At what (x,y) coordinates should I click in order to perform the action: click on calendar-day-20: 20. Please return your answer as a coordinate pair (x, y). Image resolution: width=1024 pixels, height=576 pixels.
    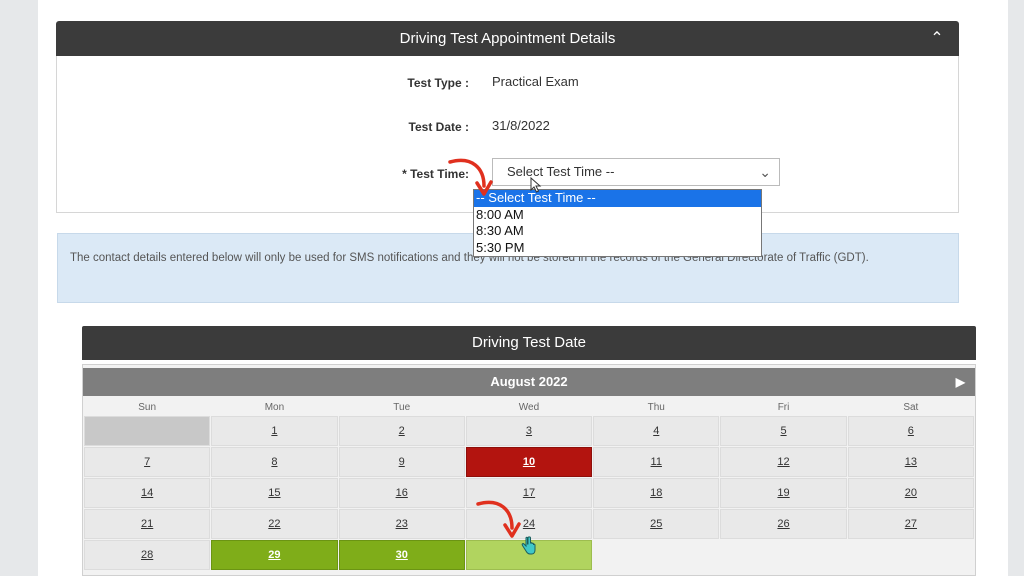
    Looking at the image, I should click on (910, 493).